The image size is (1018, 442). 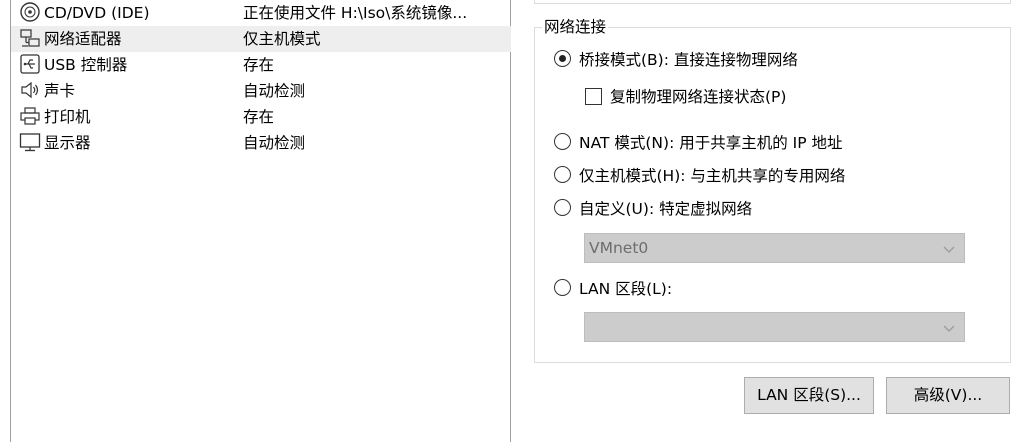 I want to click on radio-selected-dot, so click(x=562, y=58).